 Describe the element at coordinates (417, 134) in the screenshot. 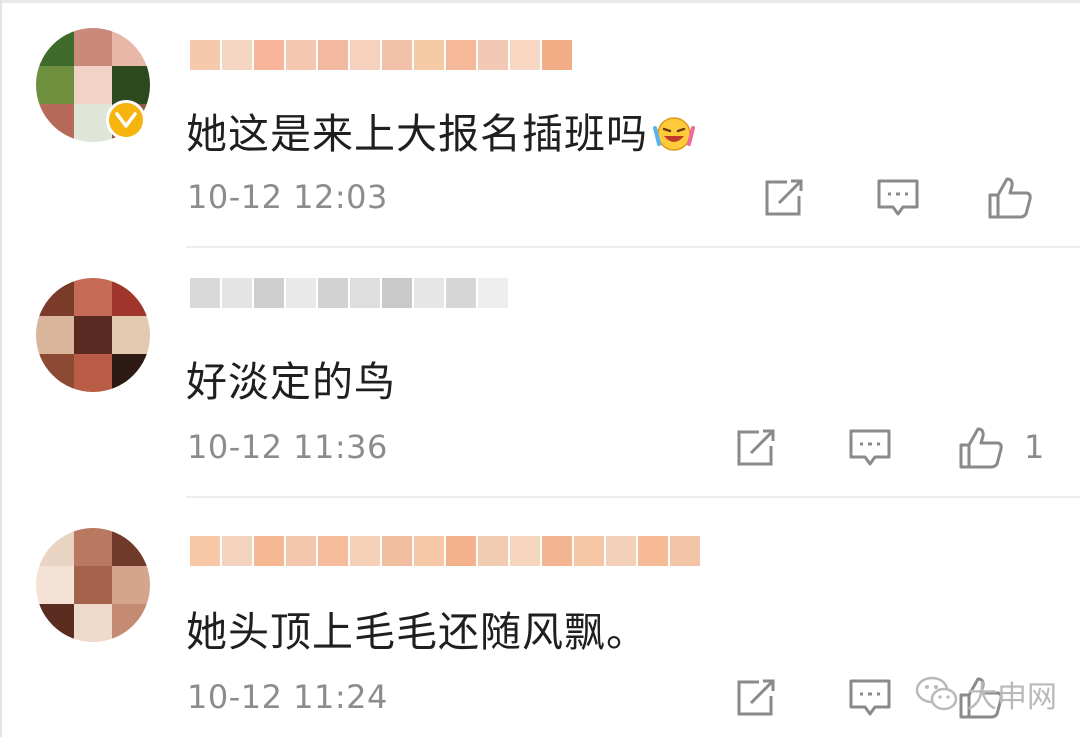

I see `comment-text-content: 她这是来上大报名插班吗` at that location.